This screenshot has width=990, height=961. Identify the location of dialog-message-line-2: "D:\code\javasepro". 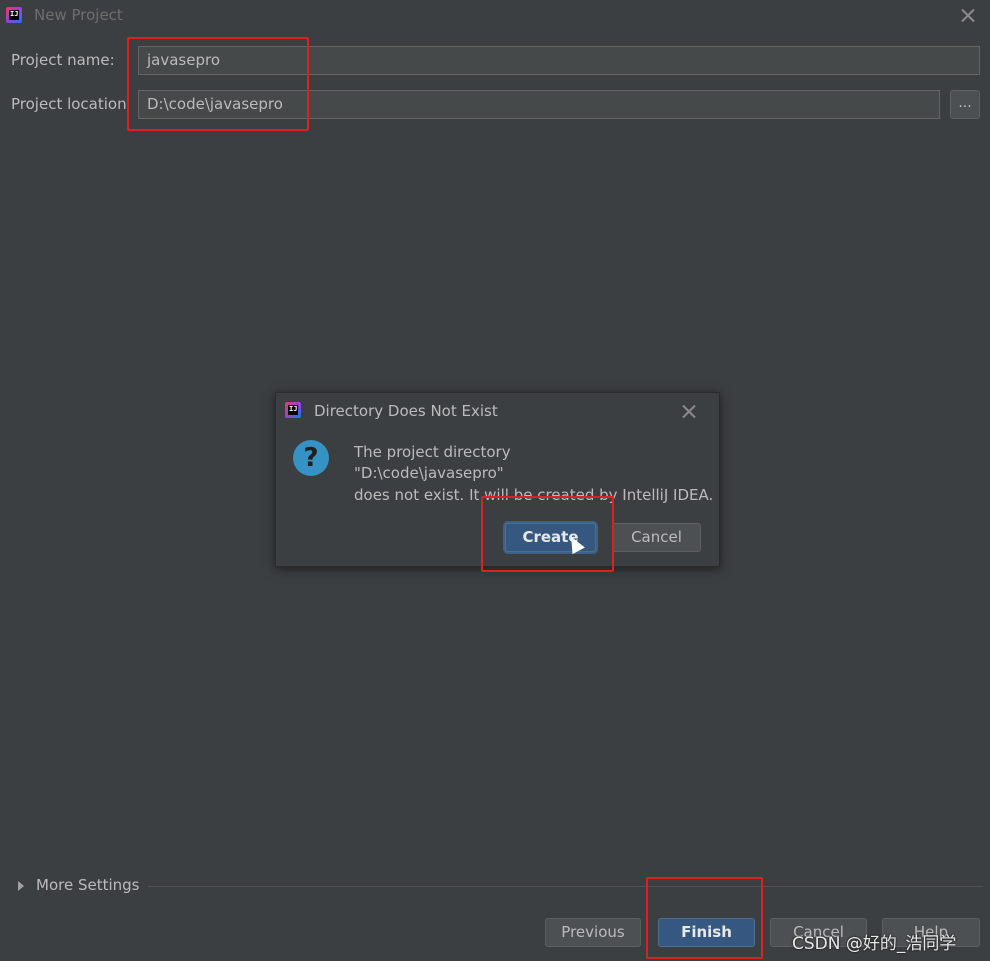
(429, 473).